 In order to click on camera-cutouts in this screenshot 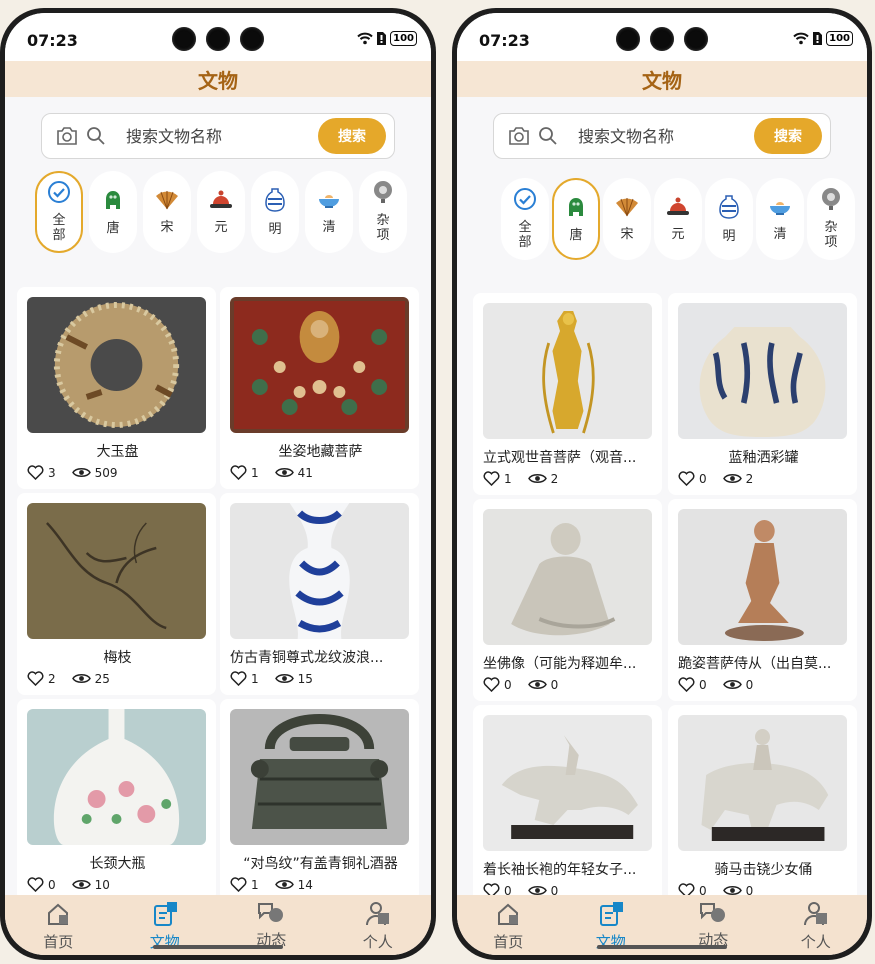, I will do `click(662, 39)`.